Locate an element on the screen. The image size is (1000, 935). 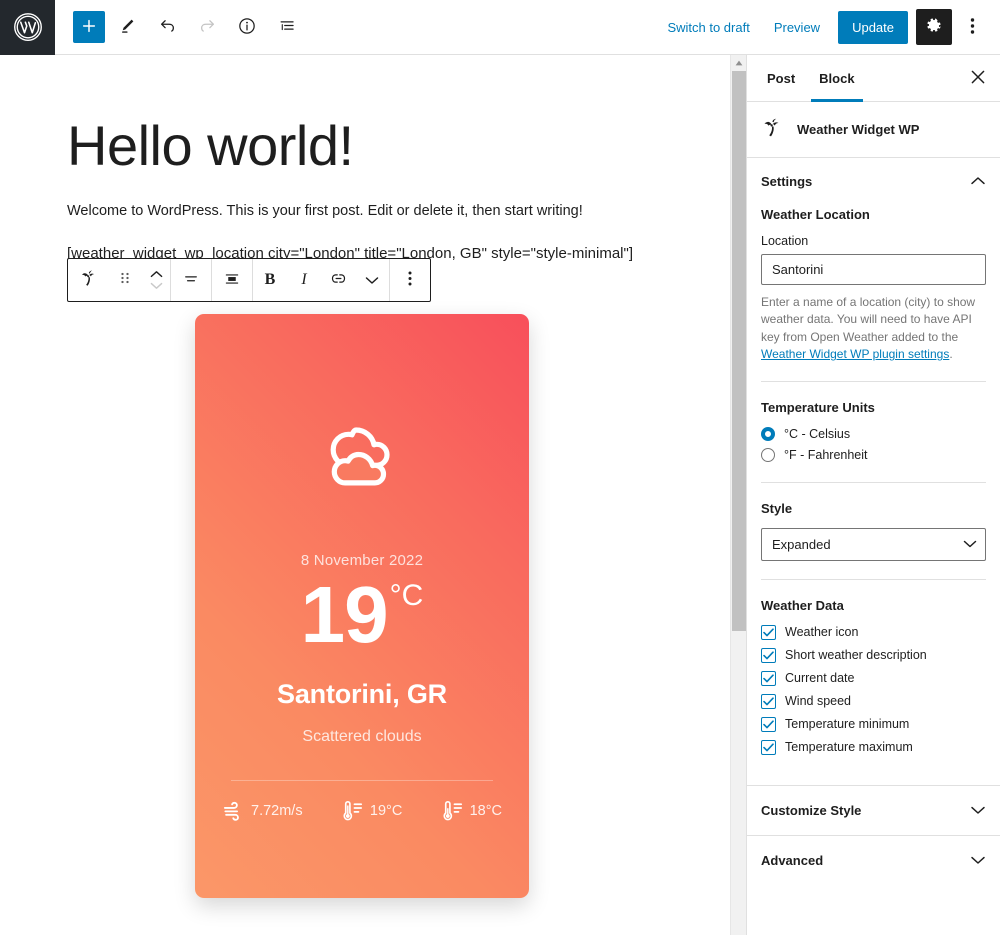
edit-tool-button is located at coordinates (127, 27).